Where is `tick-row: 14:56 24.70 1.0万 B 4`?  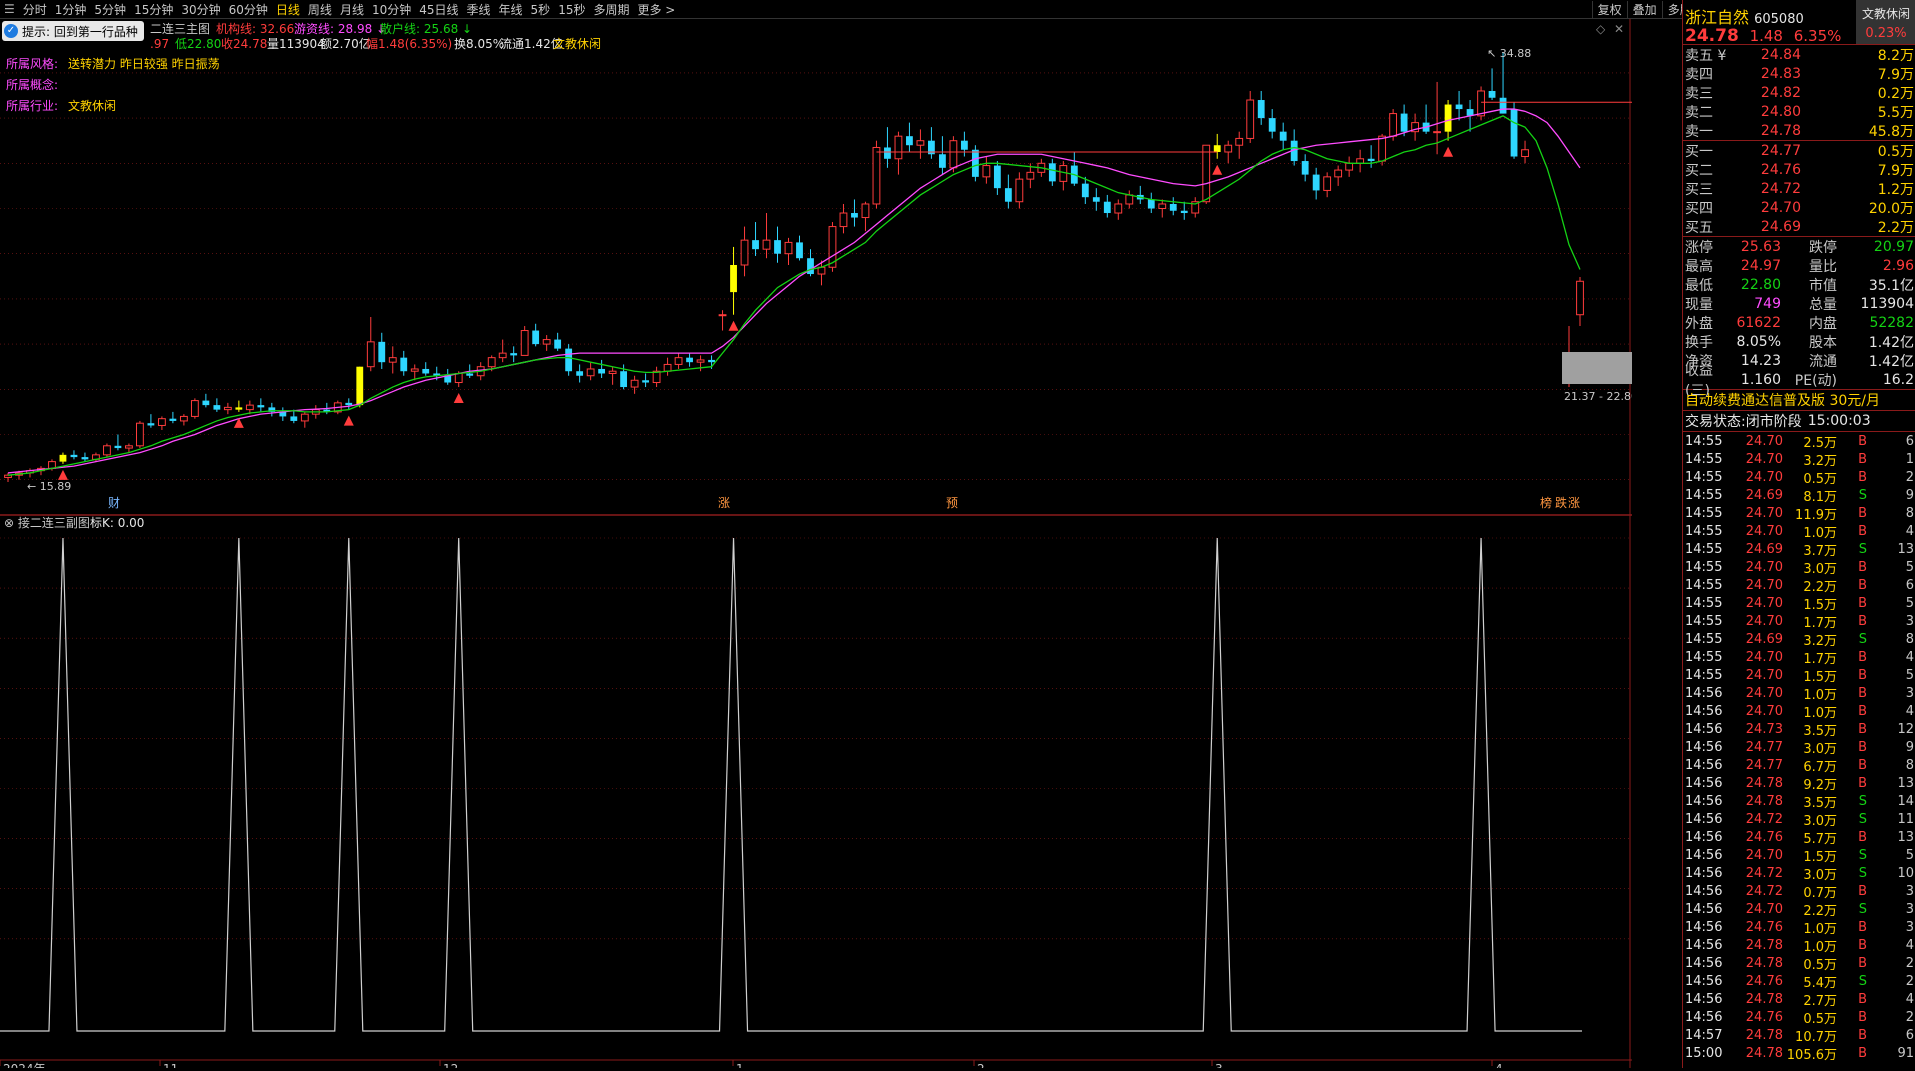 tick-row: 14:56 24.70 1.0万 B 4 is located at coordinates (1799, 711).